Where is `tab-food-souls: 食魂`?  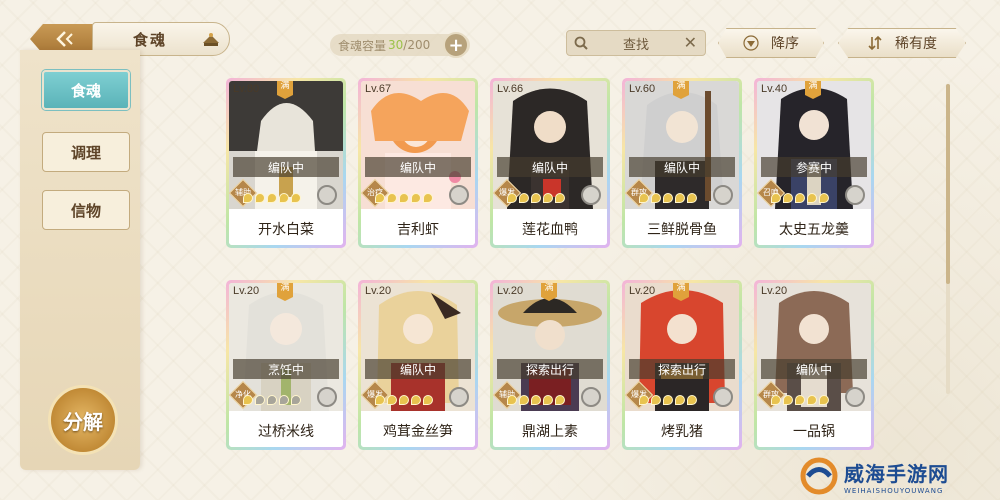
tab-food-souls: 食魂 is located at coordinates (86, 90).